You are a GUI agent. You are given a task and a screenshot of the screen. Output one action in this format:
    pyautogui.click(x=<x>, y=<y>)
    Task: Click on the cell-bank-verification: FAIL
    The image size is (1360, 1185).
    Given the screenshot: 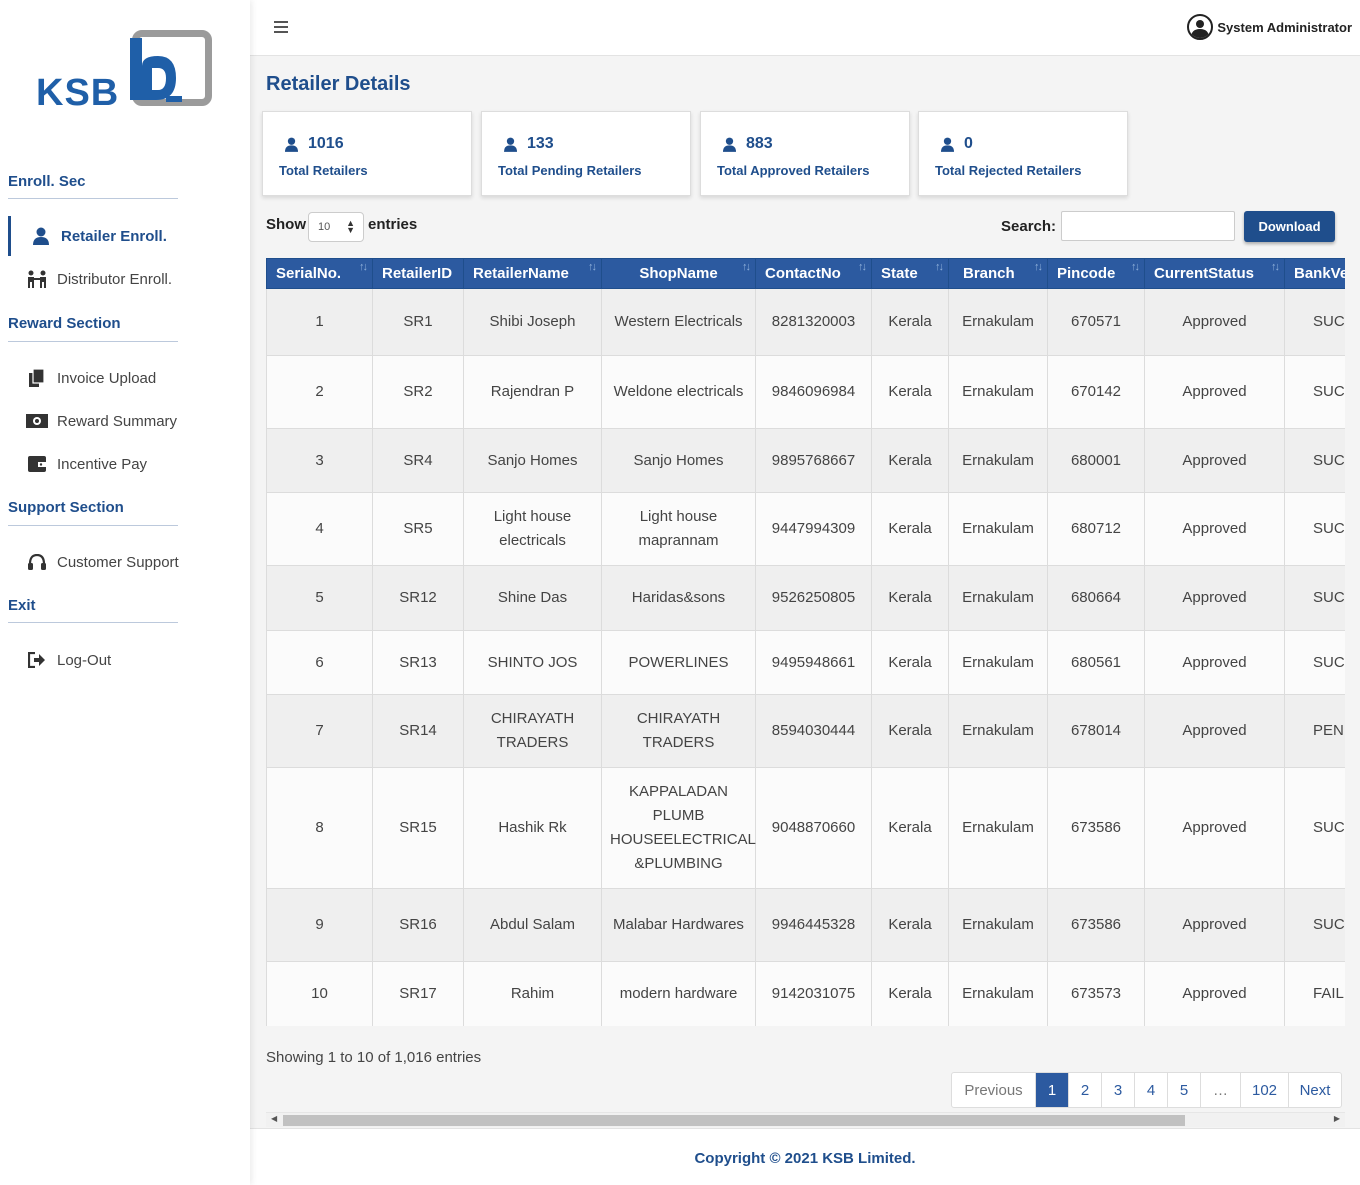 What is the action you would take?
    pyautogui.click(x=1314, y=993)
    